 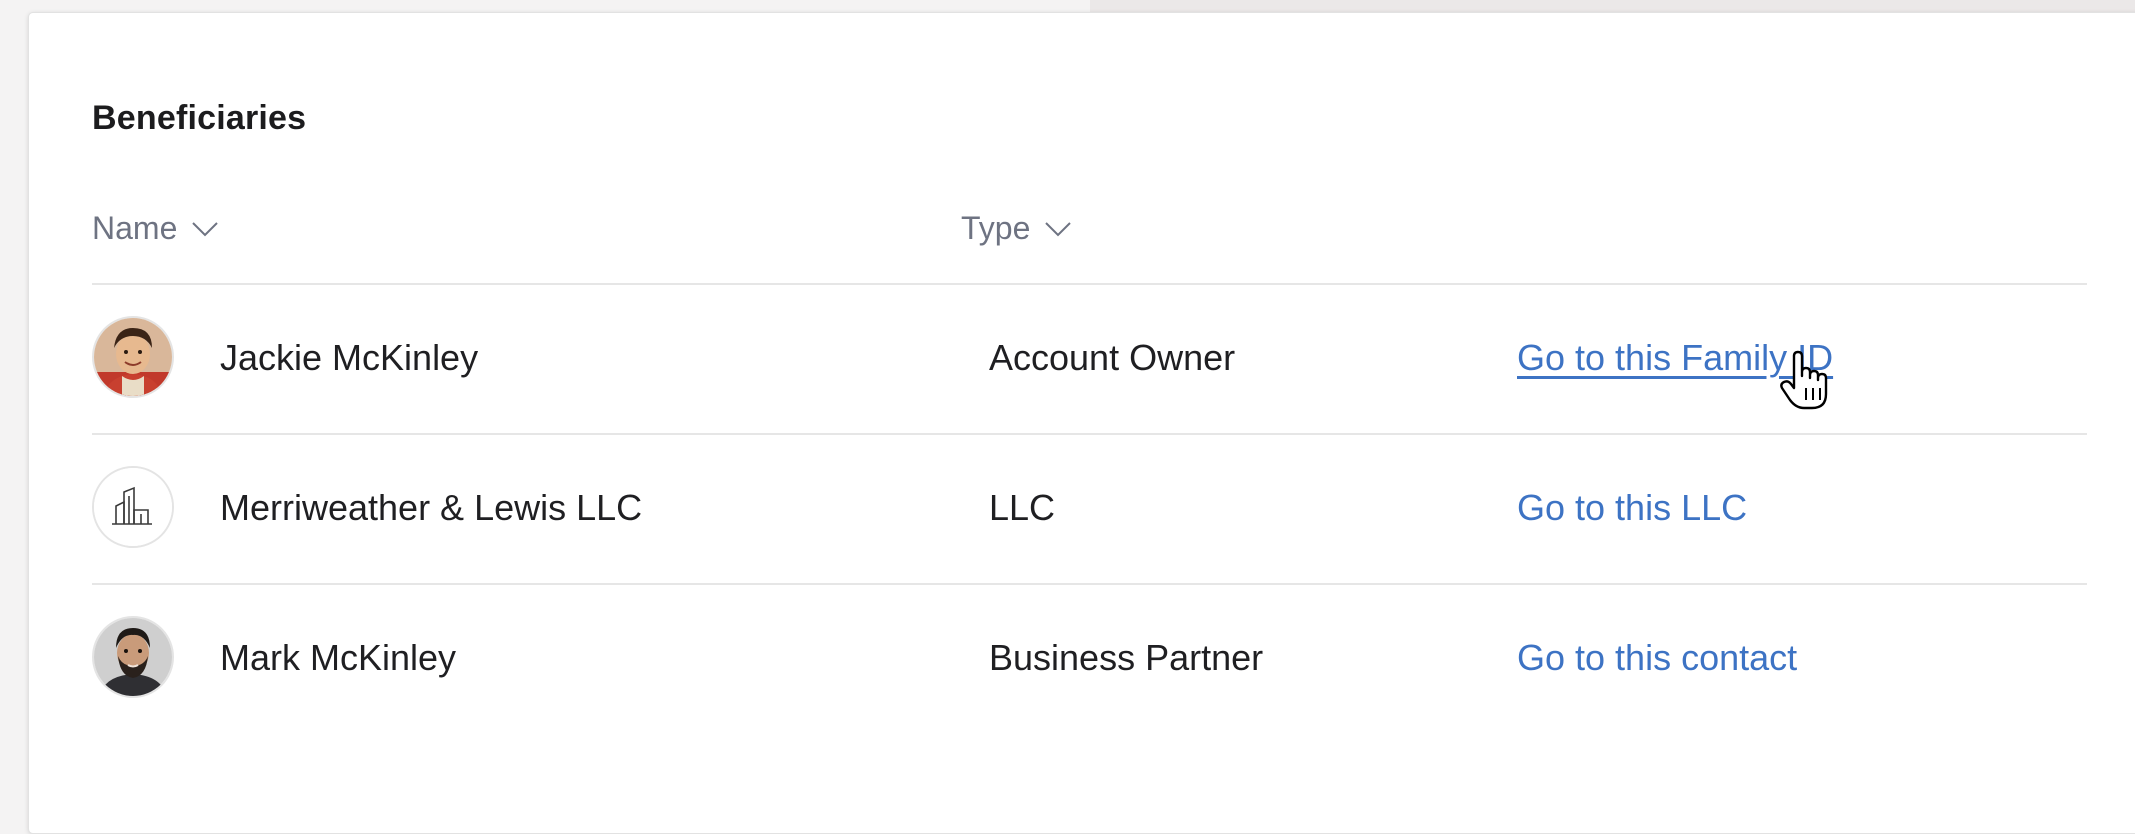 What do you see at coordinates (199, 118) in the screenshot?
I see `section-title: Beneficiaries` at bounding box center [199, 118].